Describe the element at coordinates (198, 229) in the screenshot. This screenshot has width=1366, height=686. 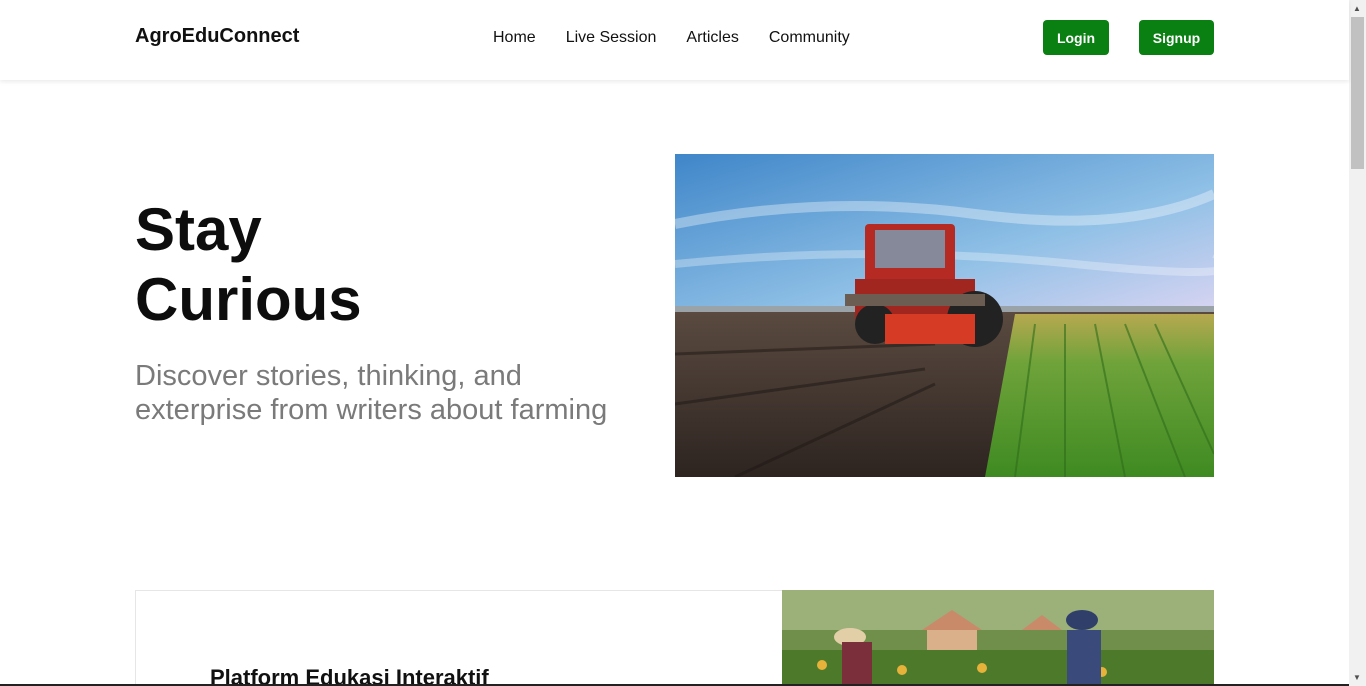
I see `hero-title-line1: Stay` at that location.